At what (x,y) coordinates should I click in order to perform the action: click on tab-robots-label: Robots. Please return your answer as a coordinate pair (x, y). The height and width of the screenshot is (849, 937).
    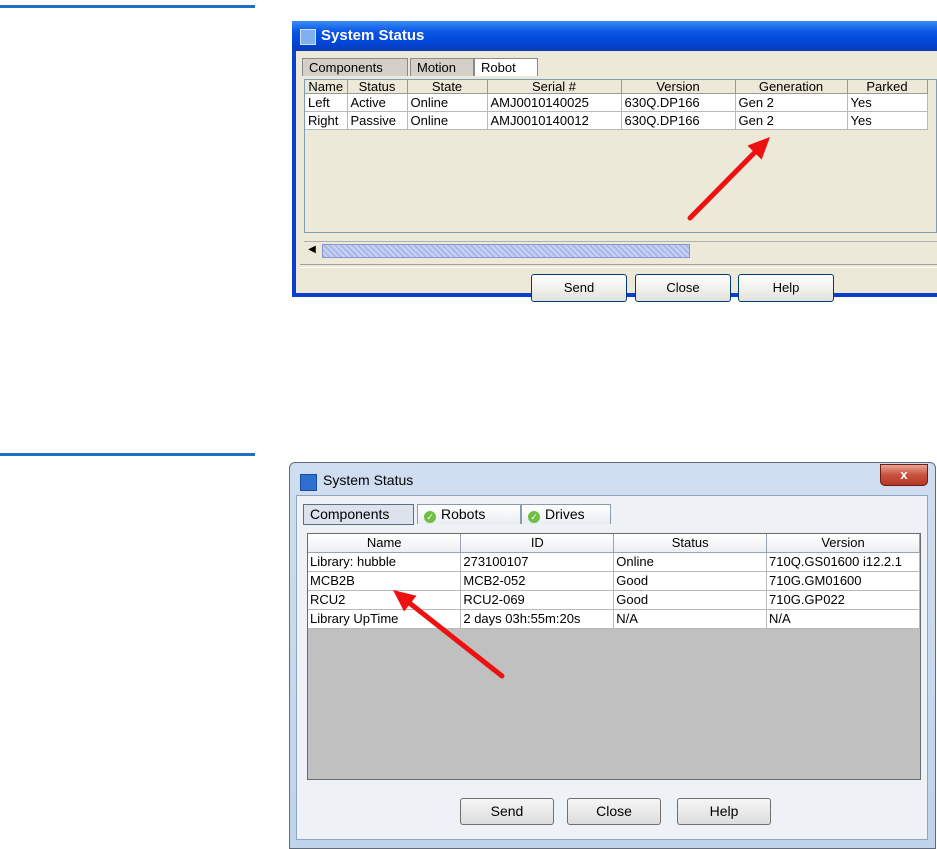
    Looking at the image, I should click on (463, 514).